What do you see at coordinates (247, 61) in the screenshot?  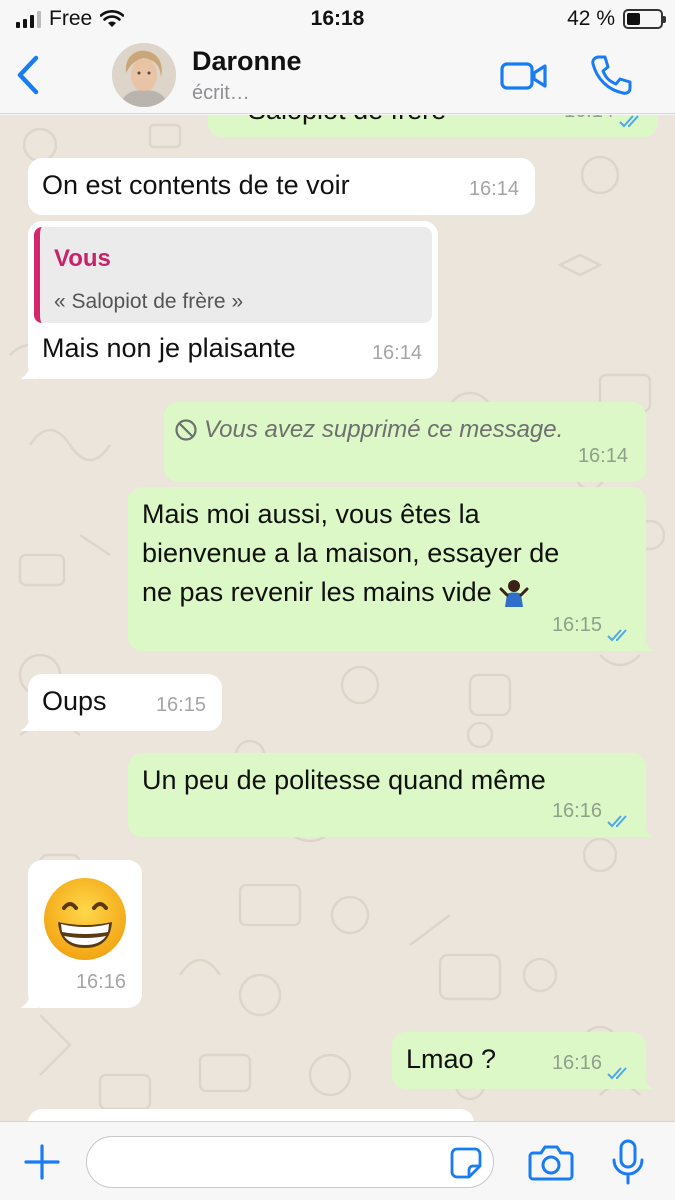 I see `contact-name: Daronne` at bounding box center [247, 61].